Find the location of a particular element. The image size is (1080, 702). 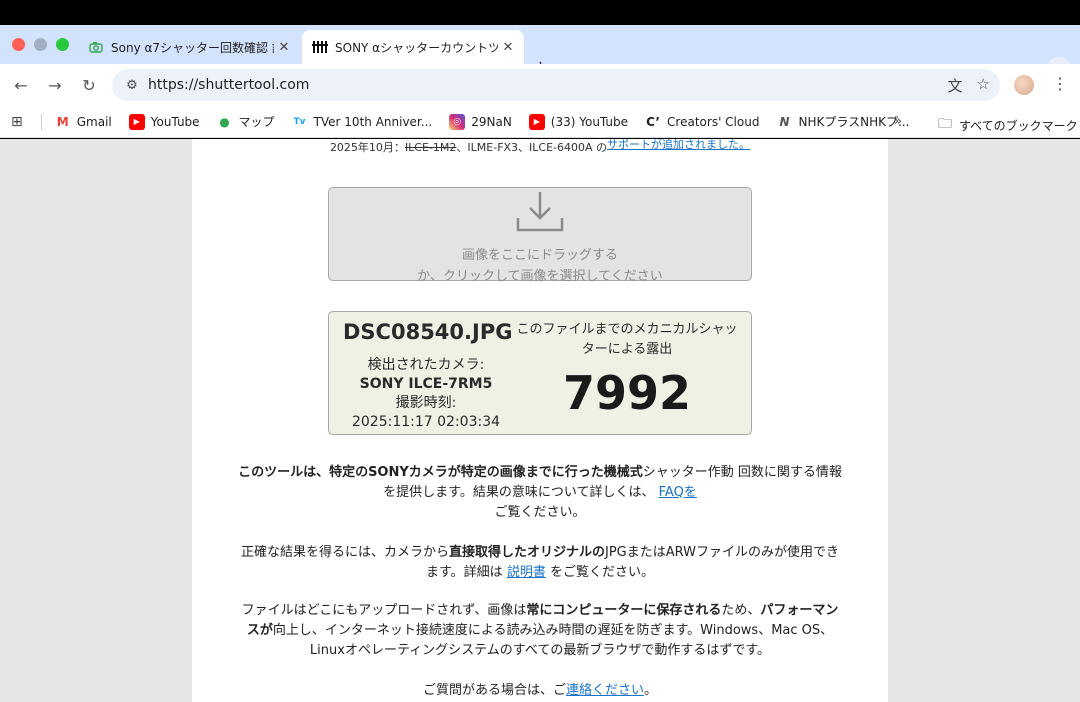

translate-icon: 文 is located at coordinates (955, 85).